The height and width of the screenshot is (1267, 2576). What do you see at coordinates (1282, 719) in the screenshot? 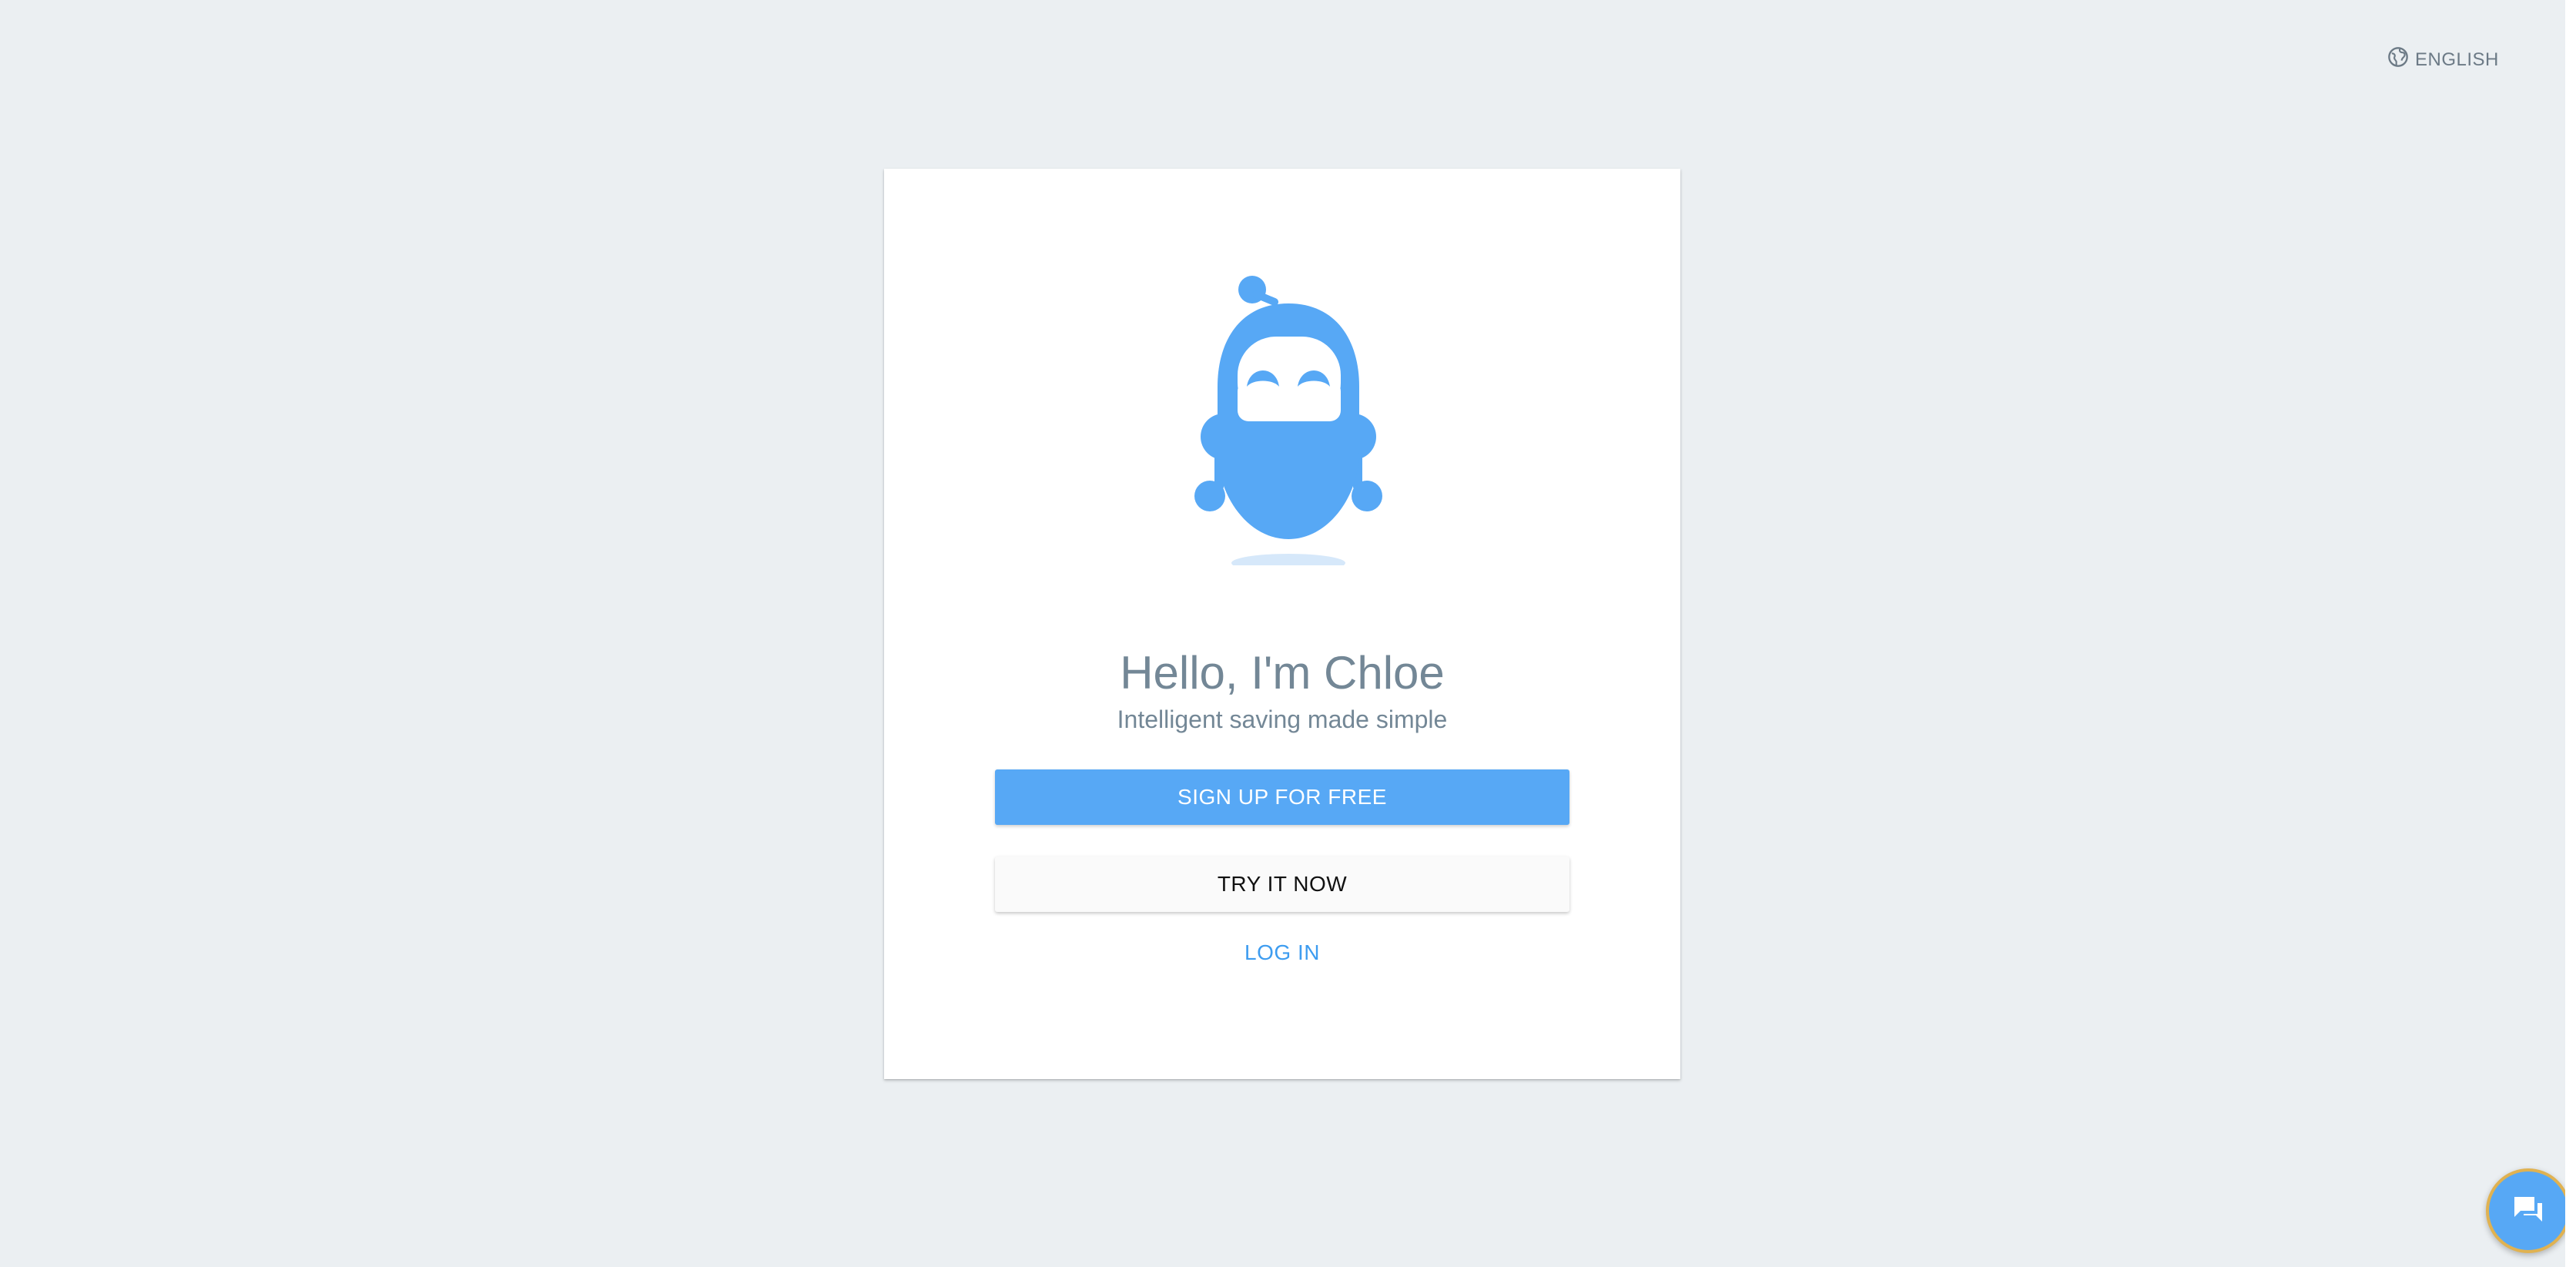
I see `tagline: Intelligent saving made simple` at bounding box center [1282, 719].